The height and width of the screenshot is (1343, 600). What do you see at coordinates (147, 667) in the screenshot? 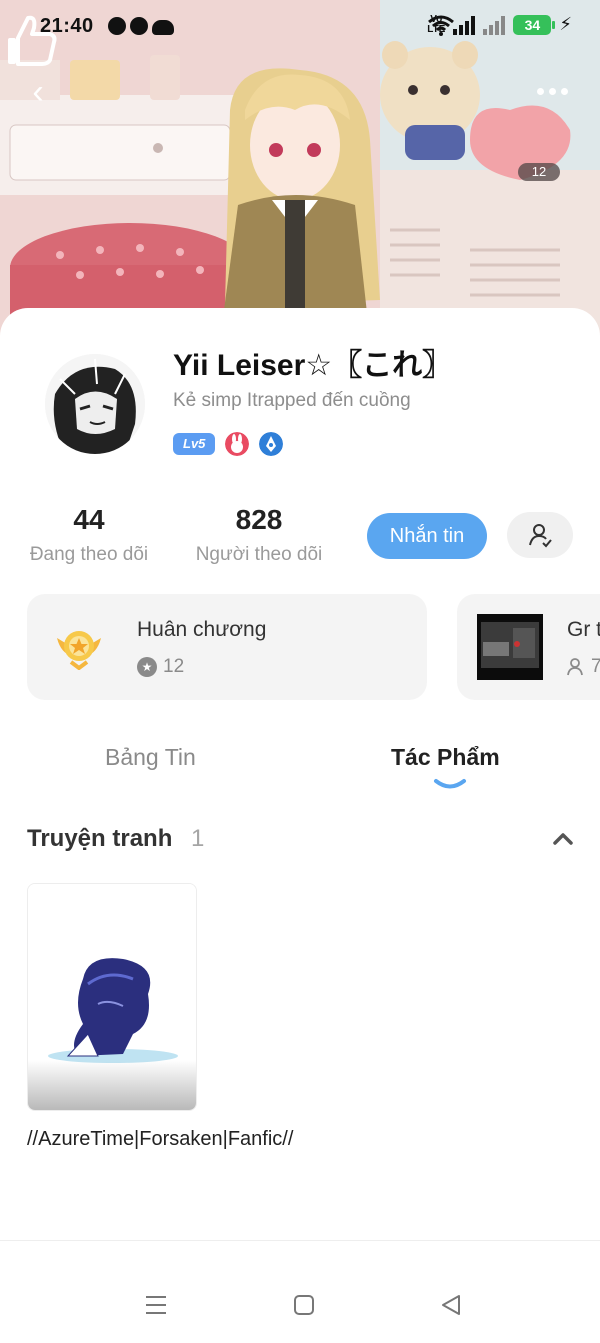
I see `star-icon: ★` at bounding box center [147, 667].